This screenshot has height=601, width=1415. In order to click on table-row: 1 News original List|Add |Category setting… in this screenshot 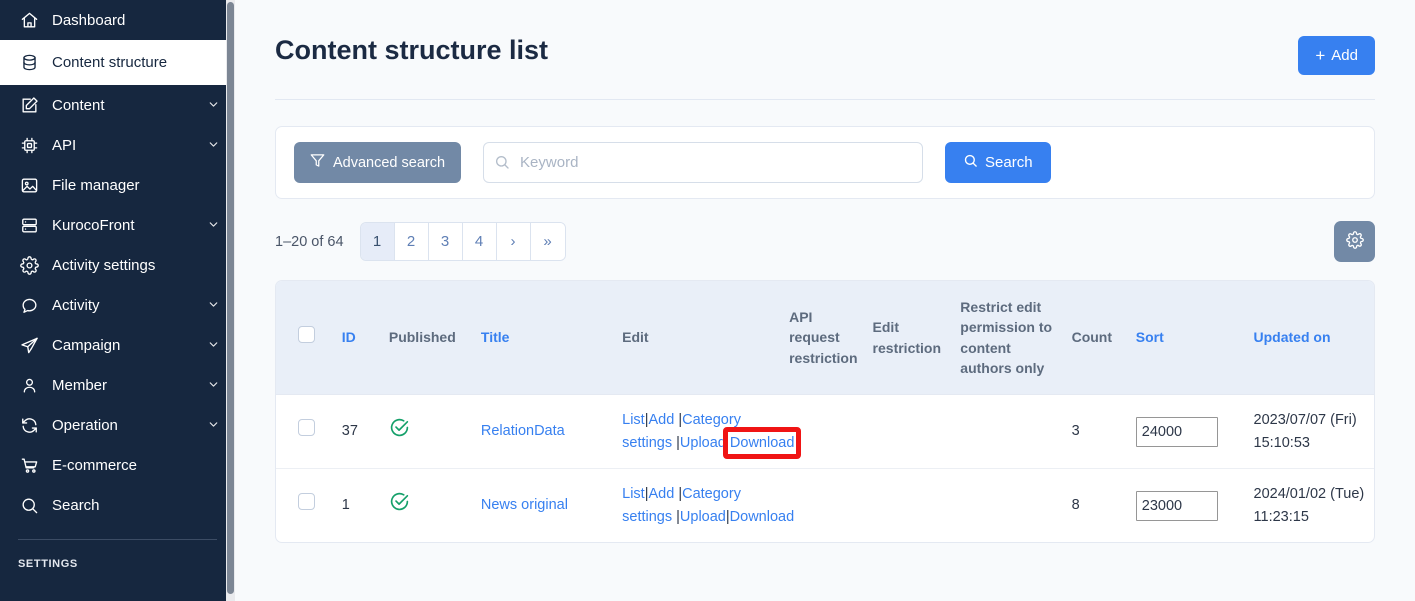, I will do `click(825, 505)`.